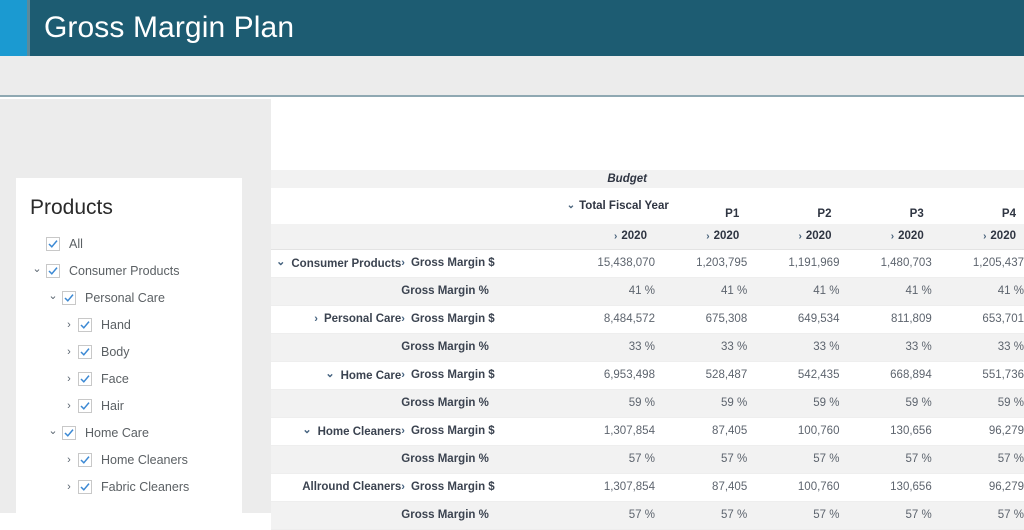 The width and height of the screenshot is (1024, 530). I want to click on value-cell: 1,203,795, so click(701, 263).